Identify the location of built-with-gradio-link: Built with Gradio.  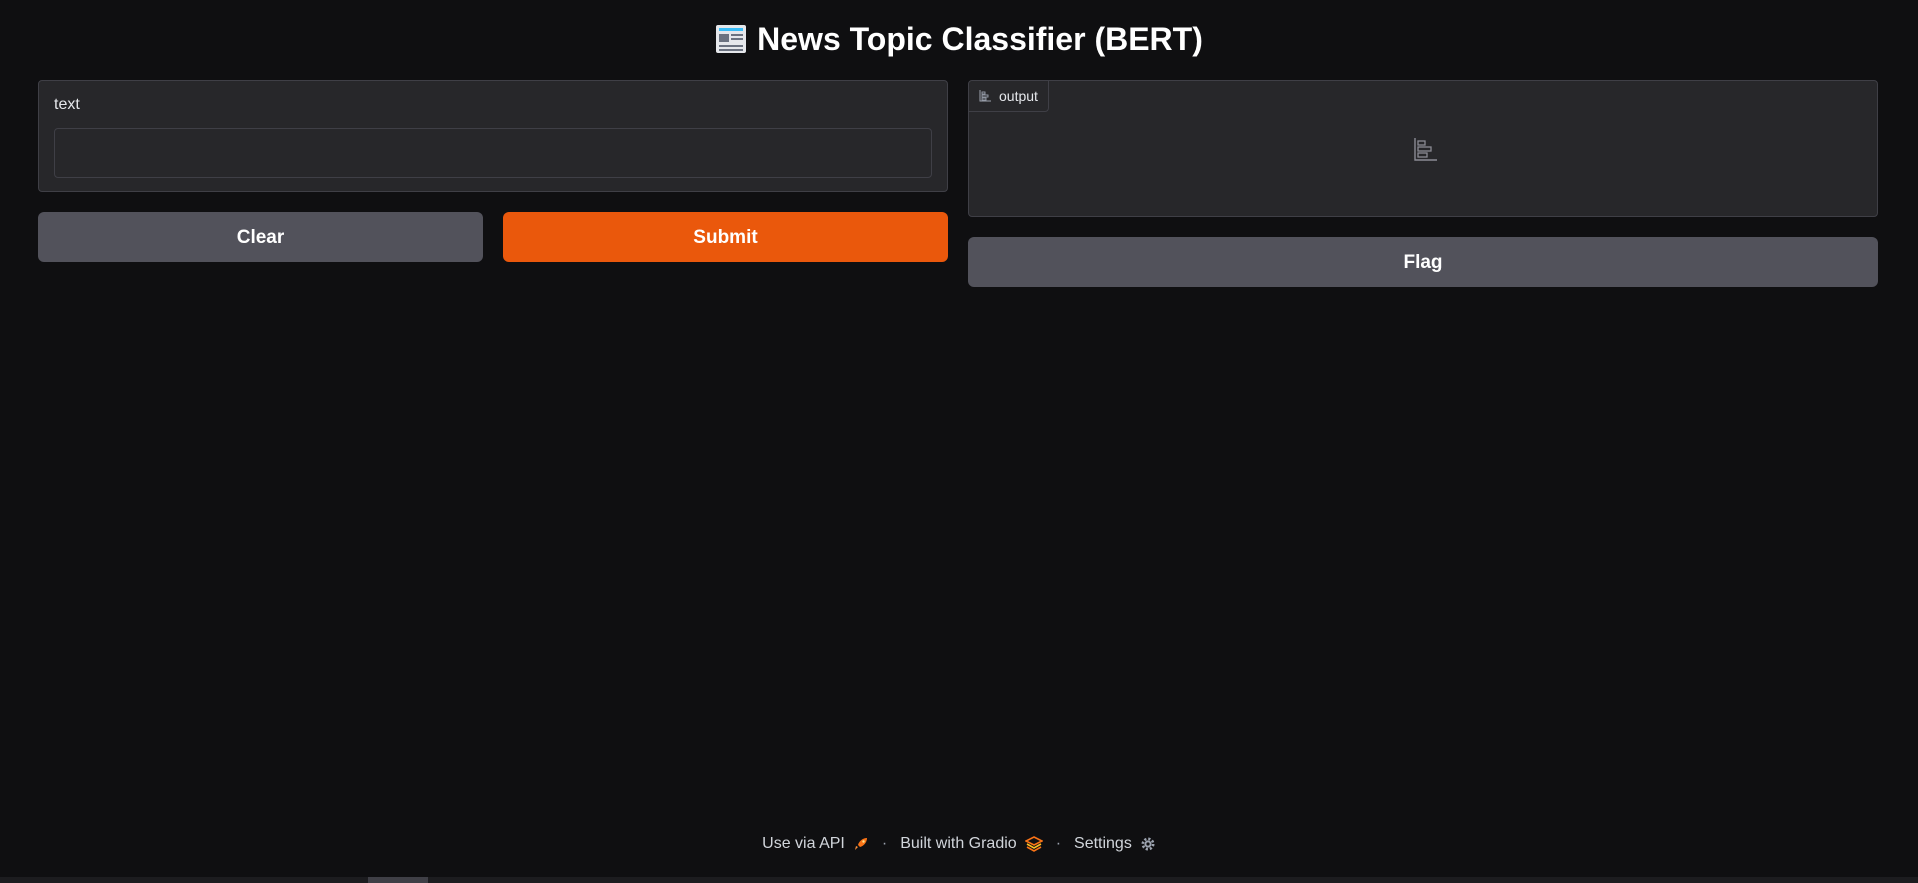
(971, 844).